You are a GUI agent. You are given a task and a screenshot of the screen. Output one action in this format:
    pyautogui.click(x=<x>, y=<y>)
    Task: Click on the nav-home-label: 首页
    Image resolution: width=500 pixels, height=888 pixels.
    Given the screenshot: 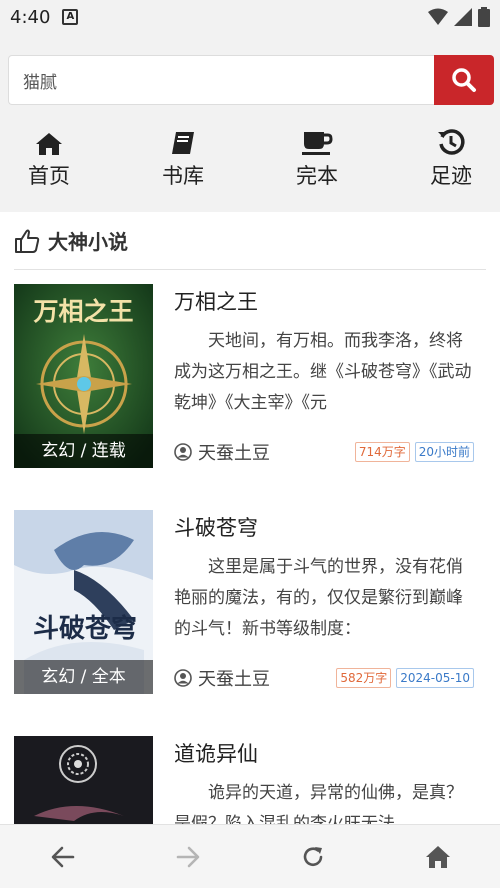 What is the action you would take?
    pyautogui.click(x=49, y=176)
    